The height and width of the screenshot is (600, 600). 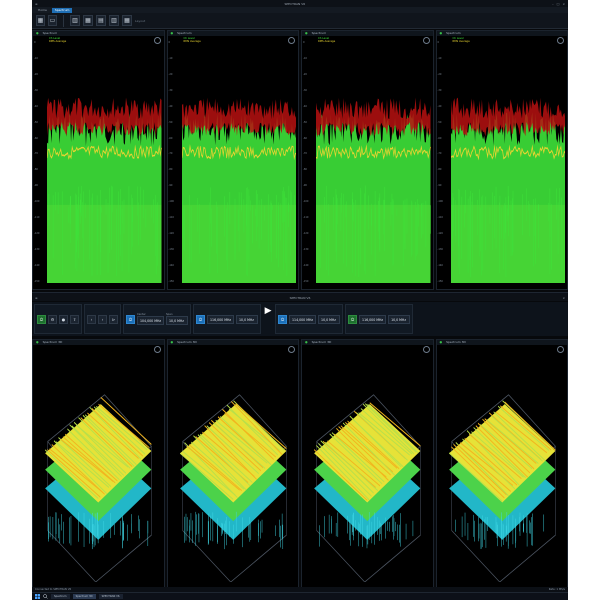 What do you see at coordinates (300, 3) in the screenshot?
I see `title-bar: ≡ SPECTRAN V6 – □ ×` at bounding box center [300, 3].